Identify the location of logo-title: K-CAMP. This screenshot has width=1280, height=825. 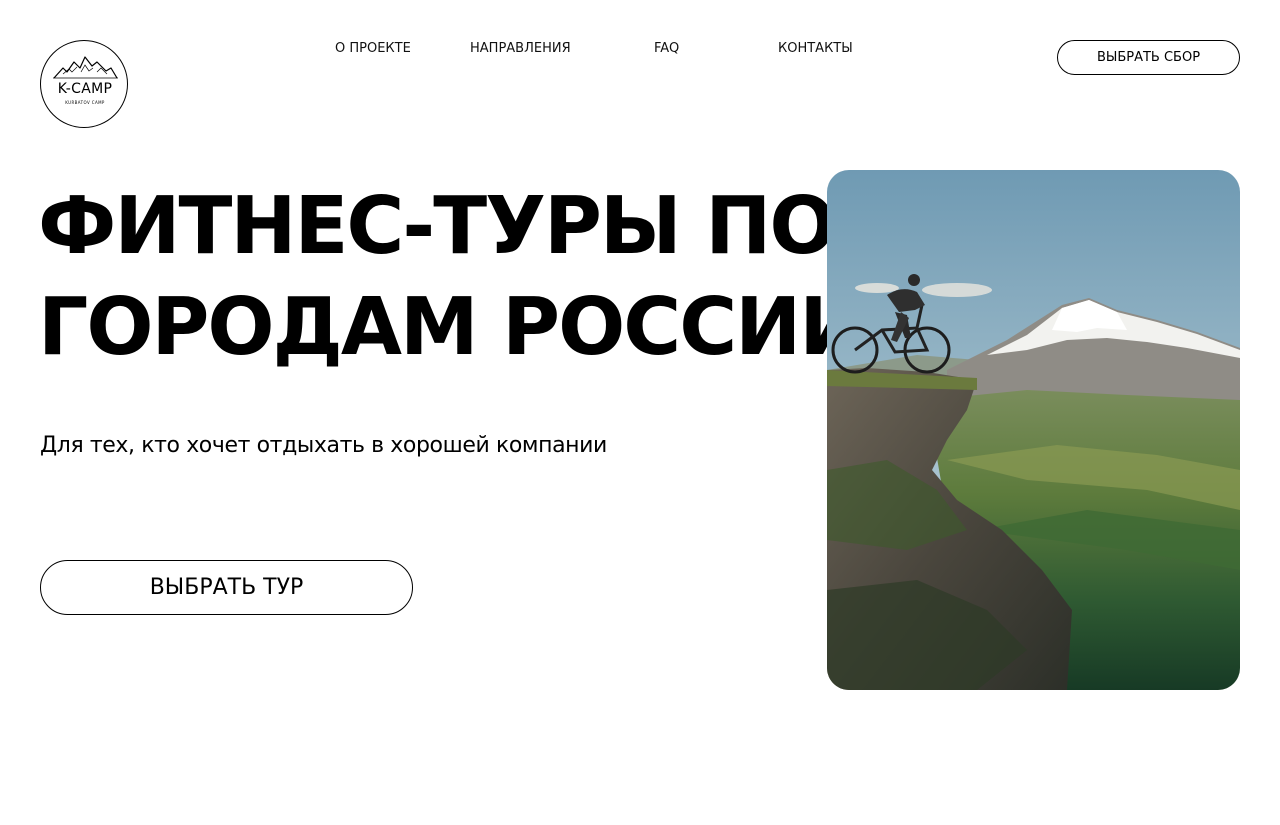
(85, 89).